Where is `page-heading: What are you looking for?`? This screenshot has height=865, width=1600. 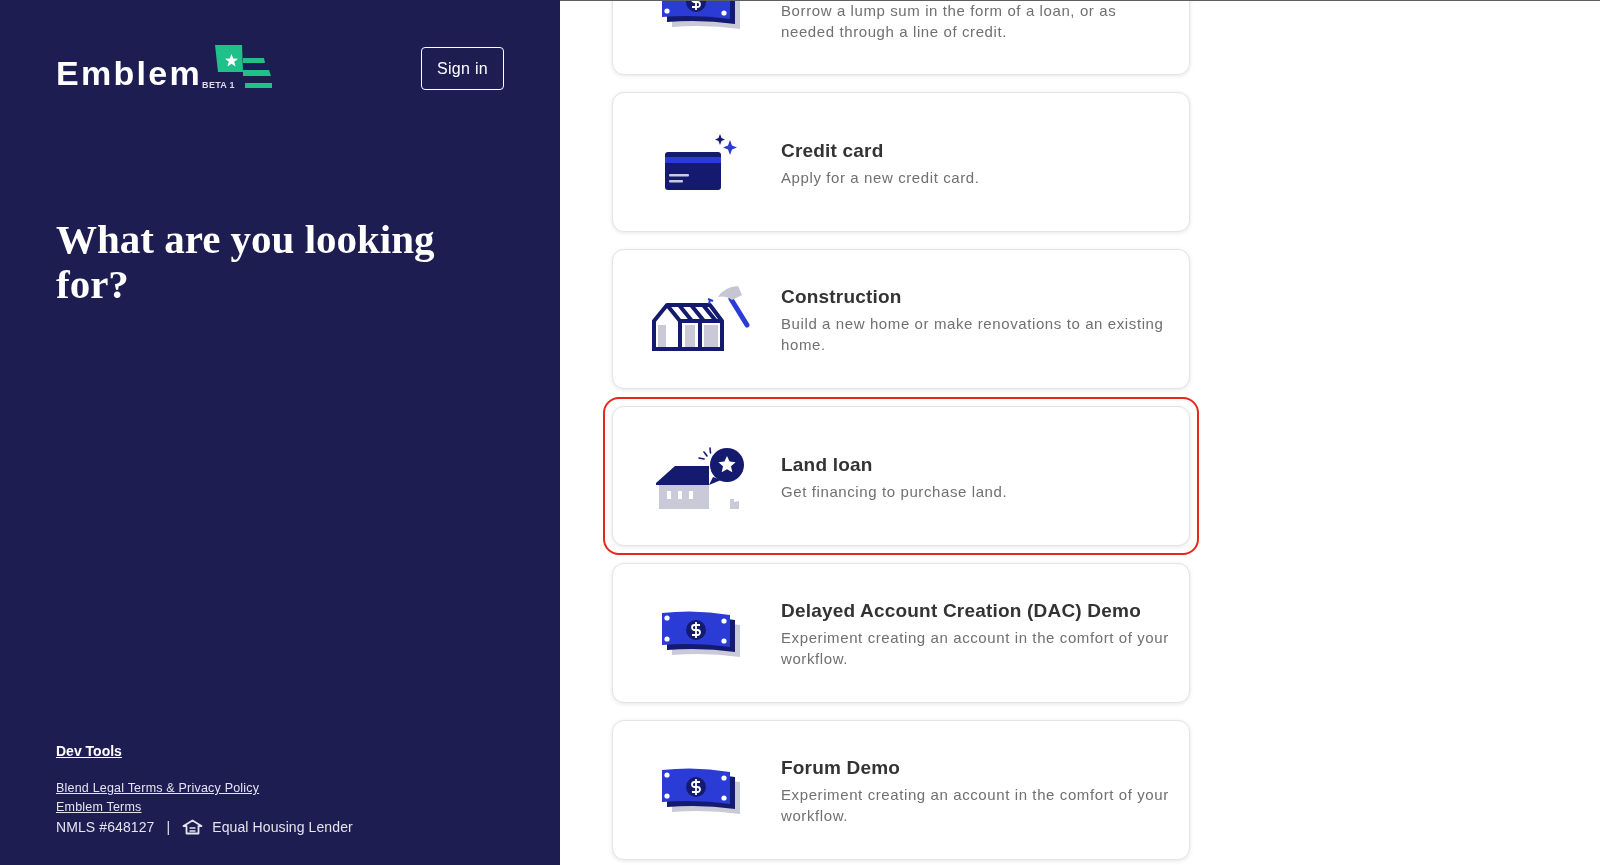
page-heading: What are you looking for? is located at coordinates (246, 262).